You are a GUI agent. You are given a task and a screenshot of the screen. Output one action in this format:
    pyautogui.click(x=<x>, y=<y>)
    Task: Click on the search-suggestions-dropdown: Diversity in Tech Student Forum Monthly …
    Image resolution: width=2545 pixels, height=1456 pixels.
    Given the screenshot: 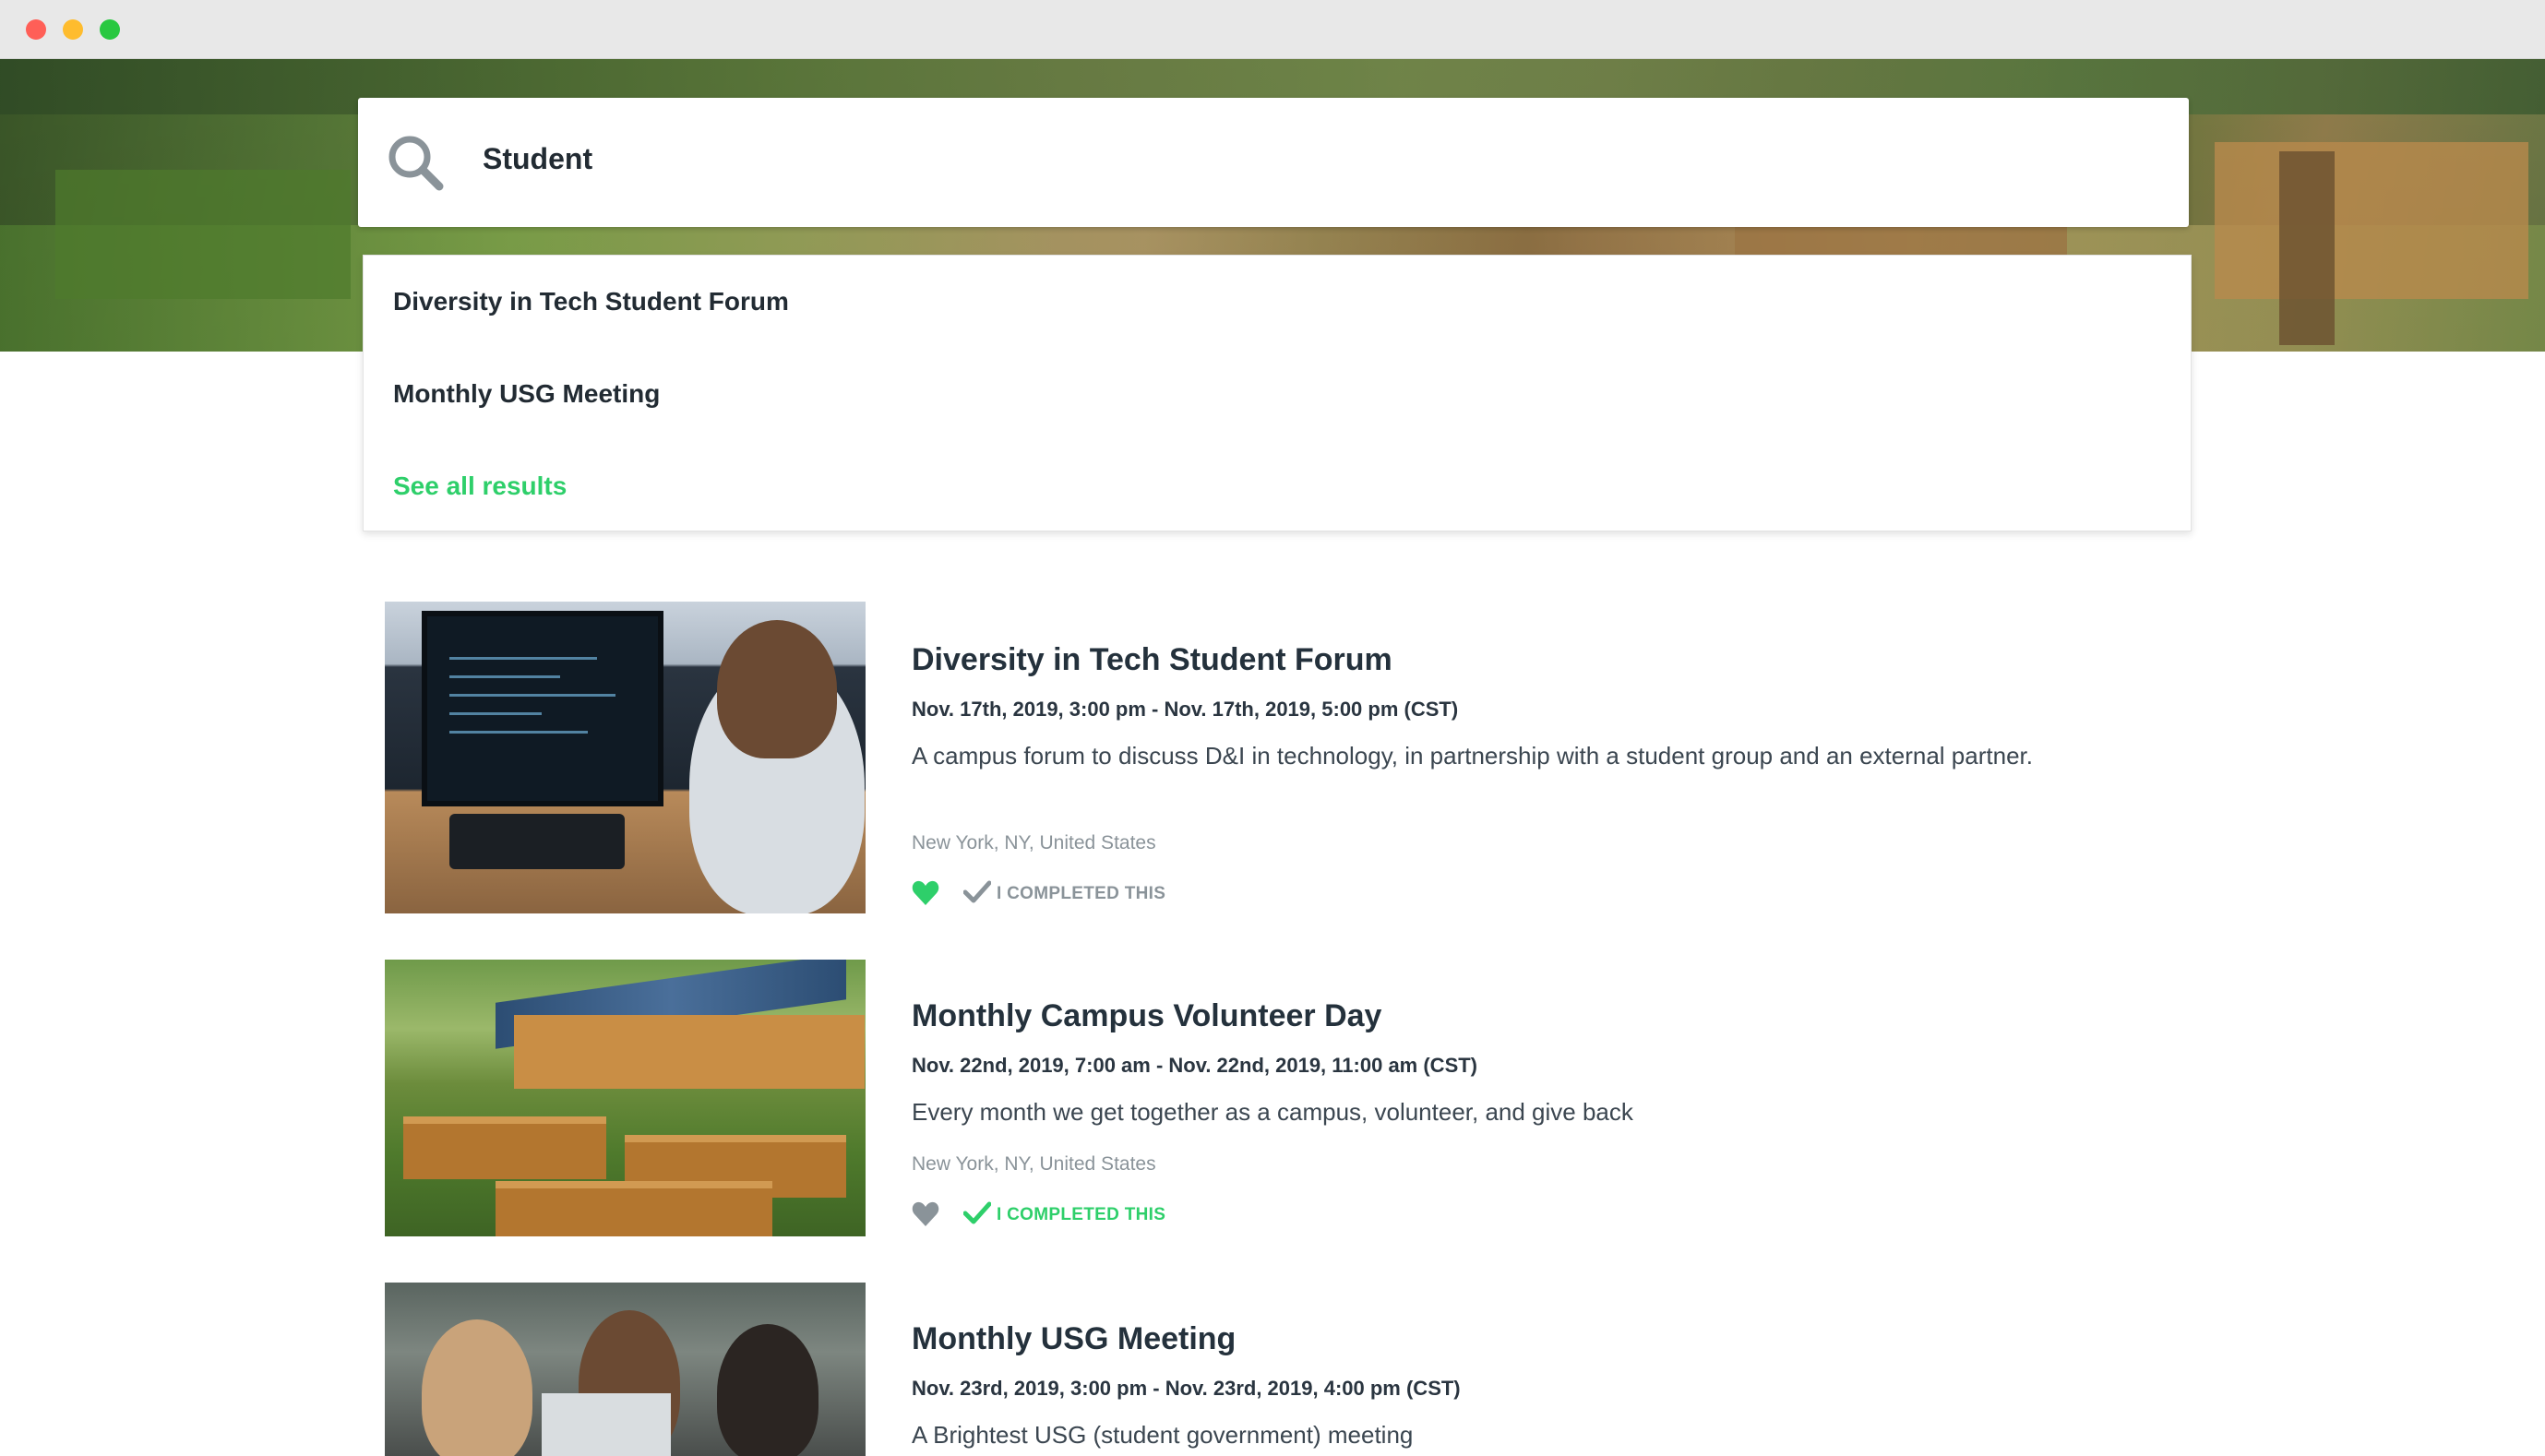 What is the action you would take?
    pyautogui.click(x=1277, y=393)
    